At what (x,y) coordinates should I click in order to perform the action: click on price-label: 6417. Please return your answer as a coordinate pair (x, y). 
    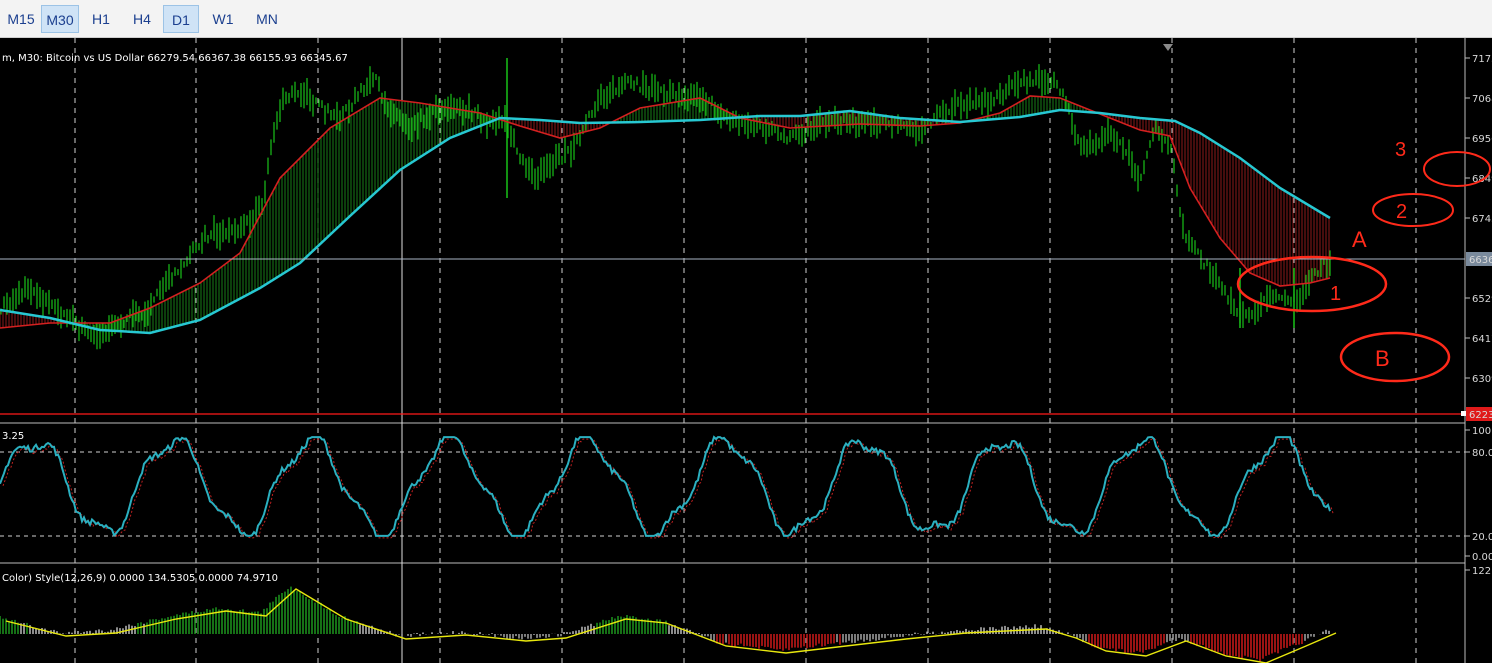
    Looking at the image, I should click on (1482, 339).